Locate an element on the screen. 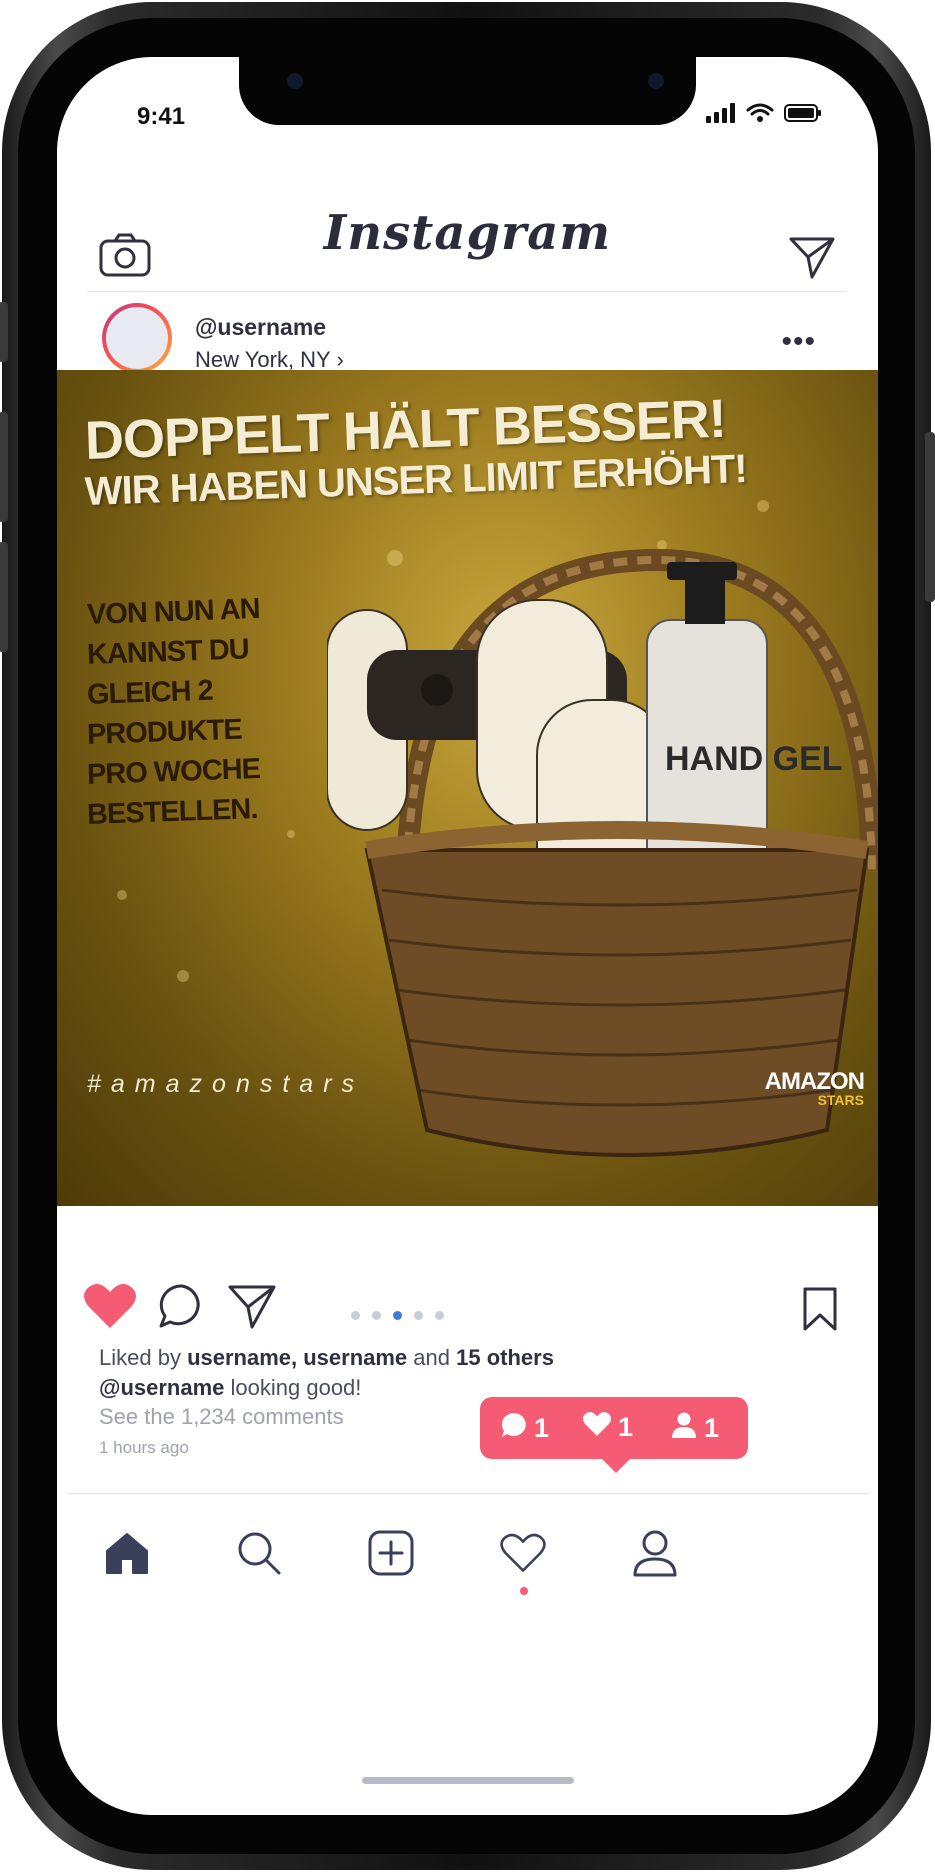 Image resolution: width=935 pixels, height=1875 pixels. search-icon is located at coordinates (259, 1555).